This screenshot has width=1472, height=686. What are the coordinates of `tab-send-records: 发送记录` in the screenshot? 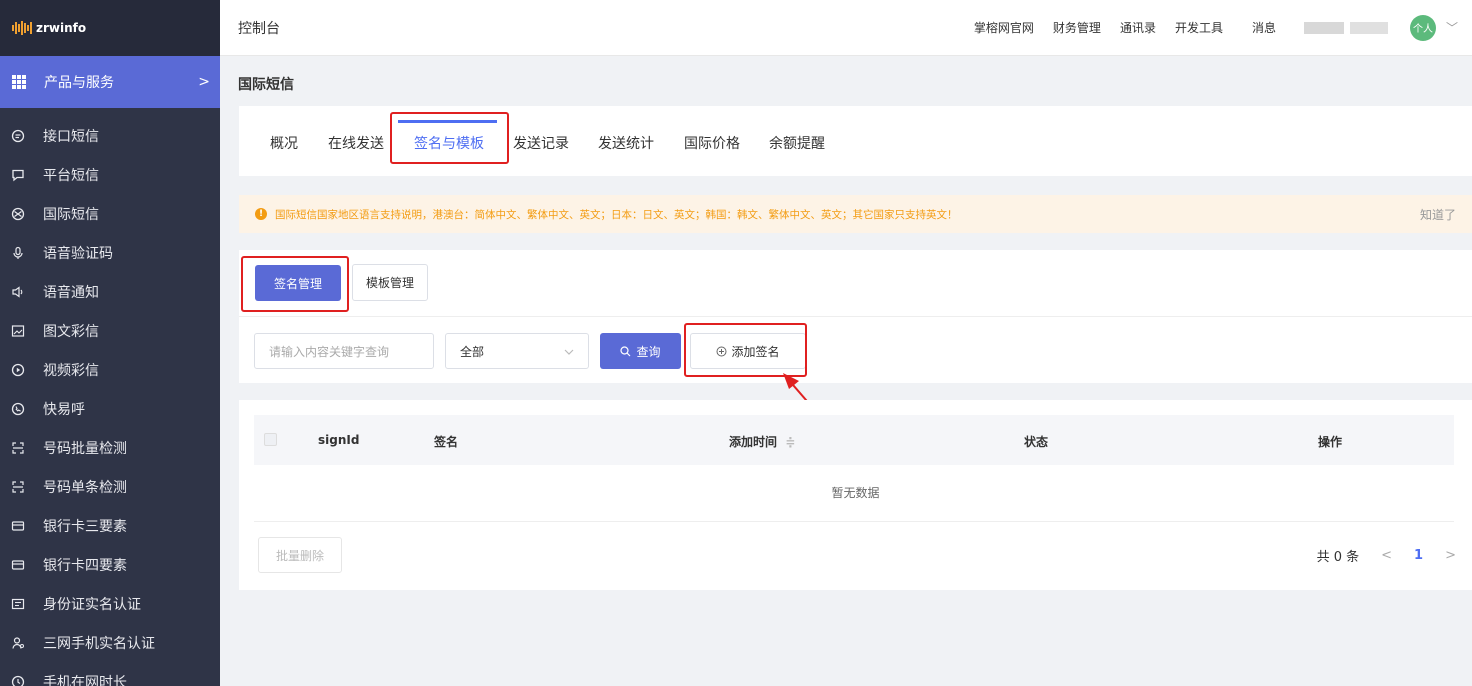 It's located at (541, 143).